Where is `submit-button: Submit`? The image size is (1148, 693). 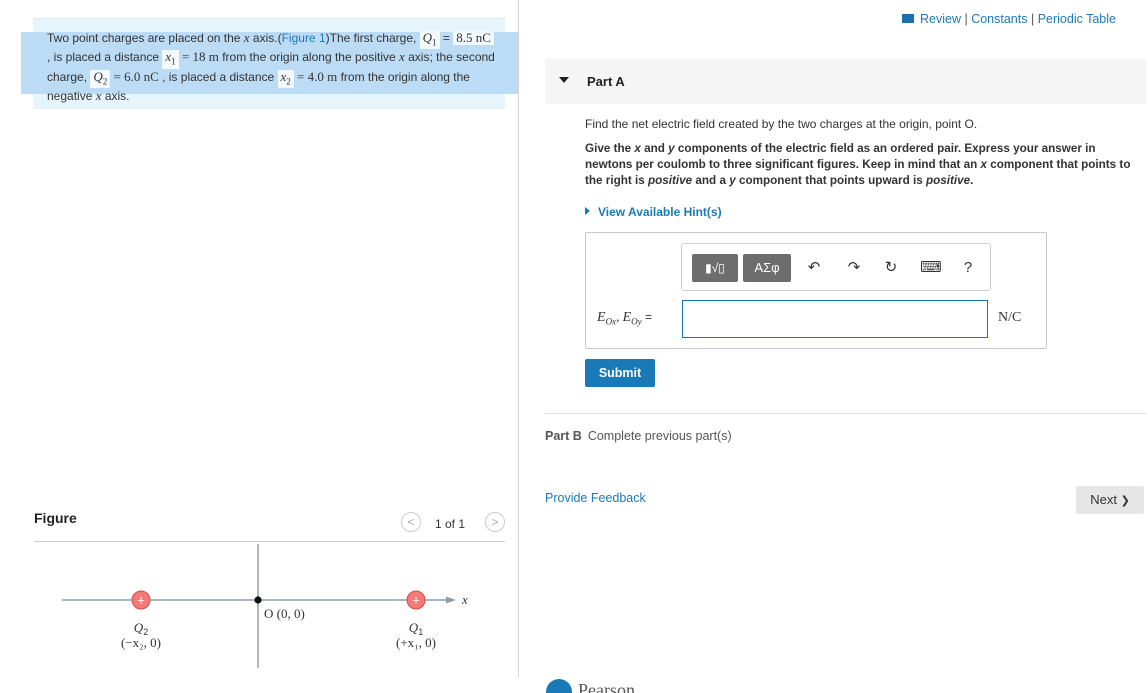
submit-button: Submit is located at coordinates (620, 373).